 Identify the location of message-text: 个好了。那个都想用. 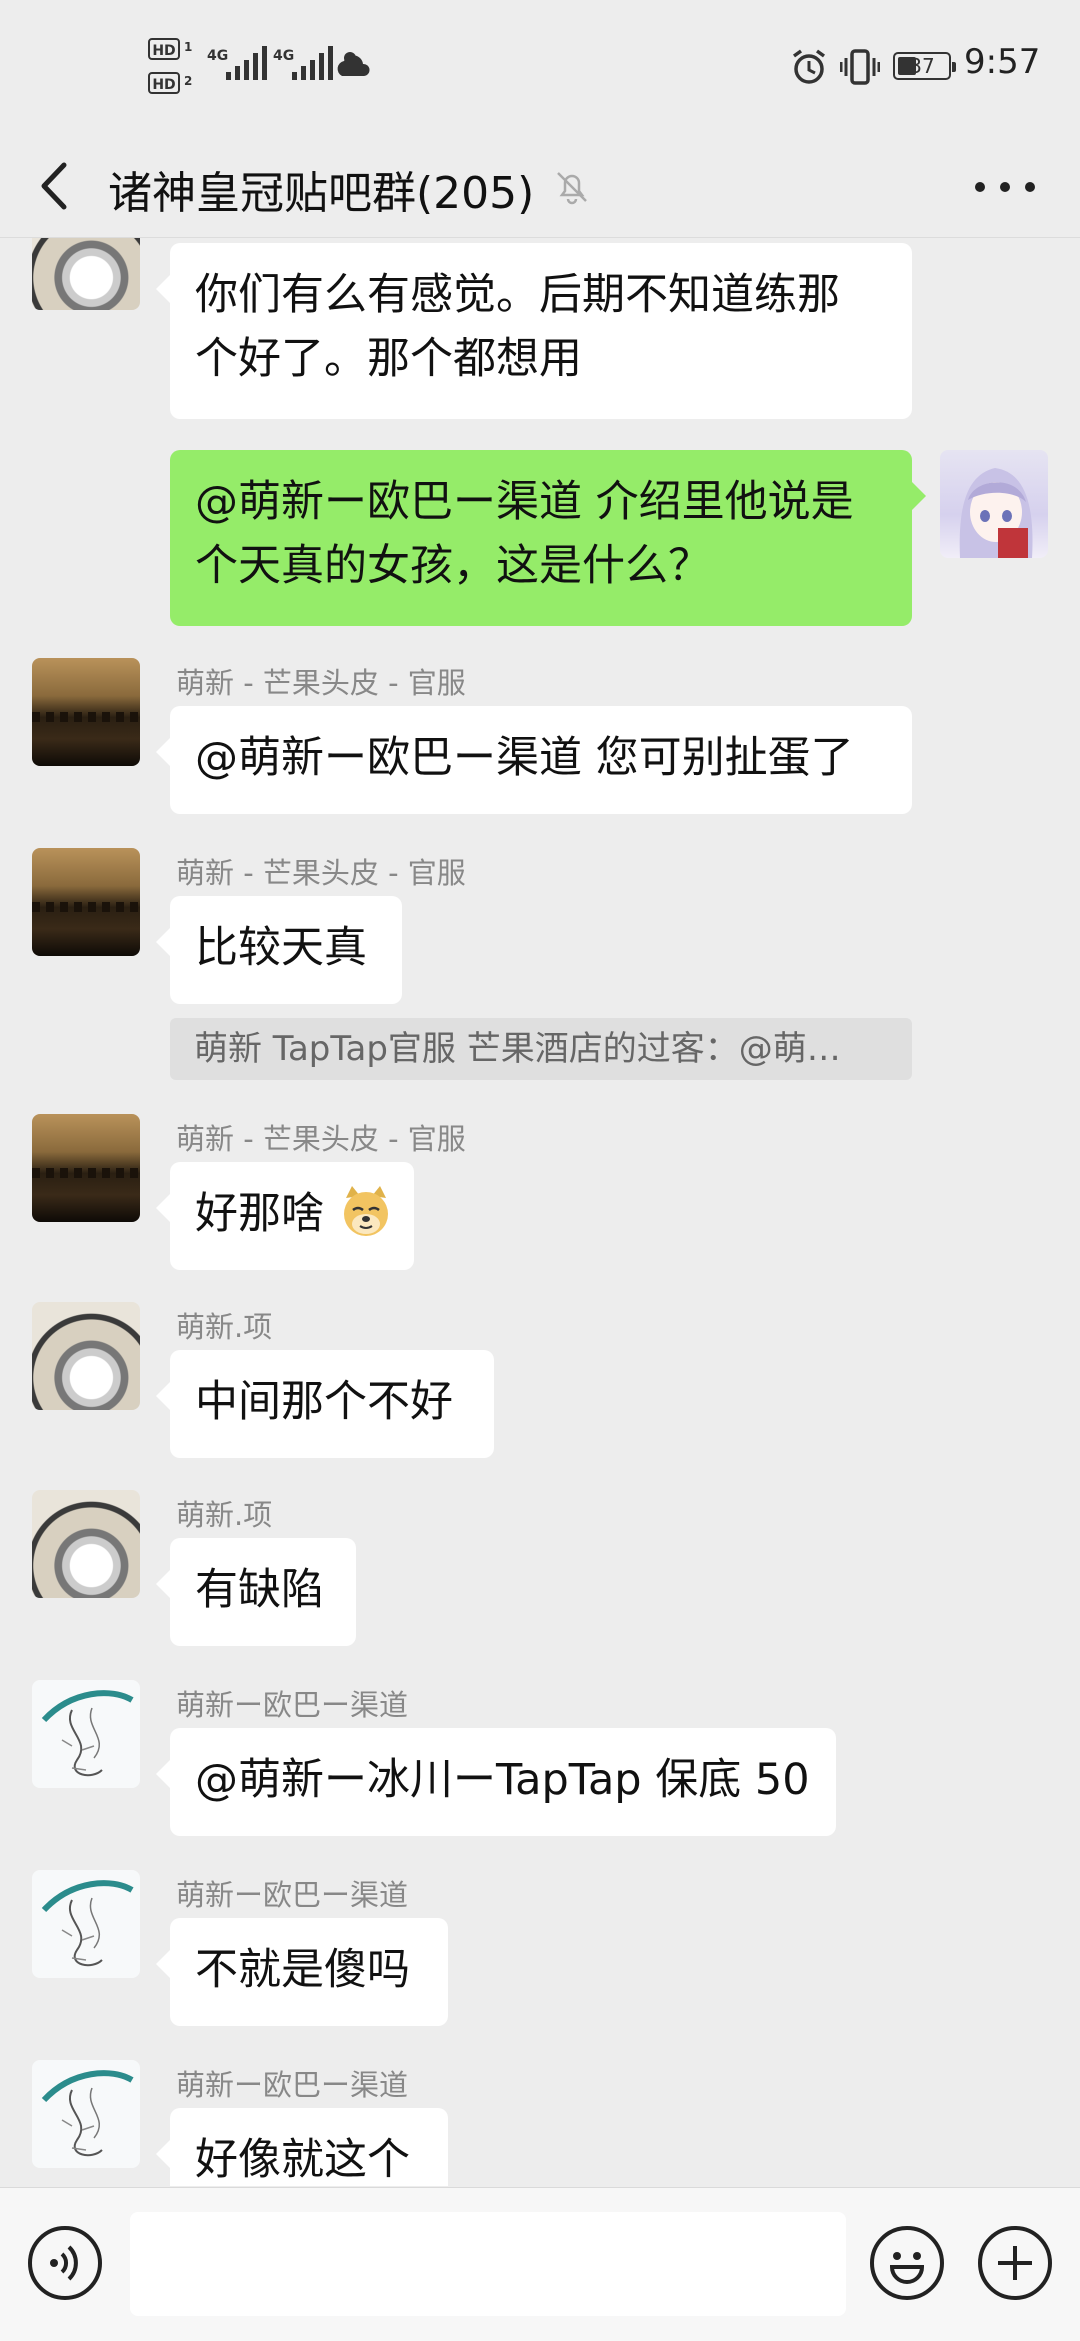
(388, 359).